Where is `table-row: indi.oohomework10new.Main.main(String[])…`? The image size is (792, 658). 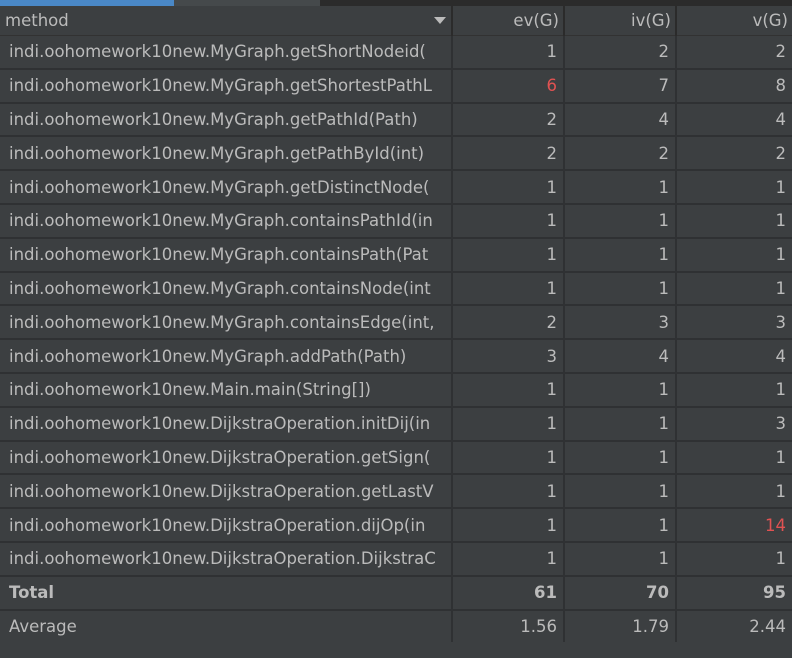
table-row: indi.oohomework10new.Main.main(String[])… is located at coordinates (396, 390).